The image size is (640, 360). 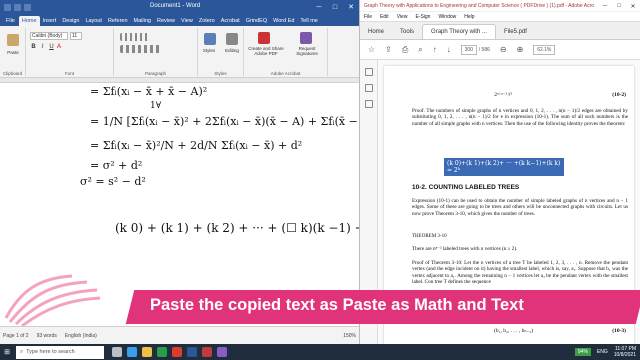 What do you see at coordinates (192, 352) in the screenshot?
I see `word-icon` at bounding box center [192, 352].